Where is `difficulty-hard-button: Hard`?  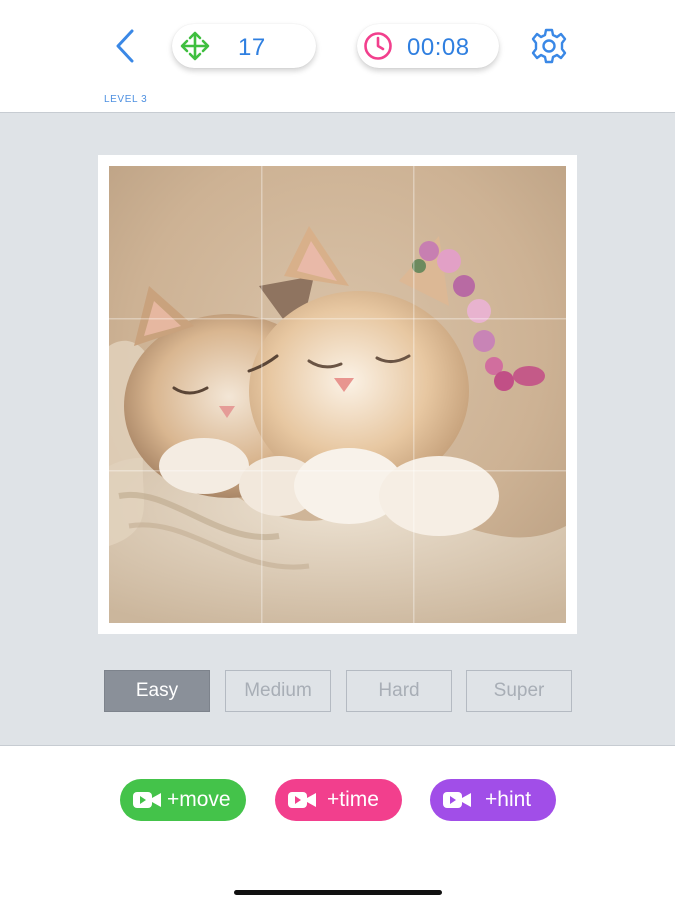
difficulty-hard-button: Hard is located at coordinates (399, 691).